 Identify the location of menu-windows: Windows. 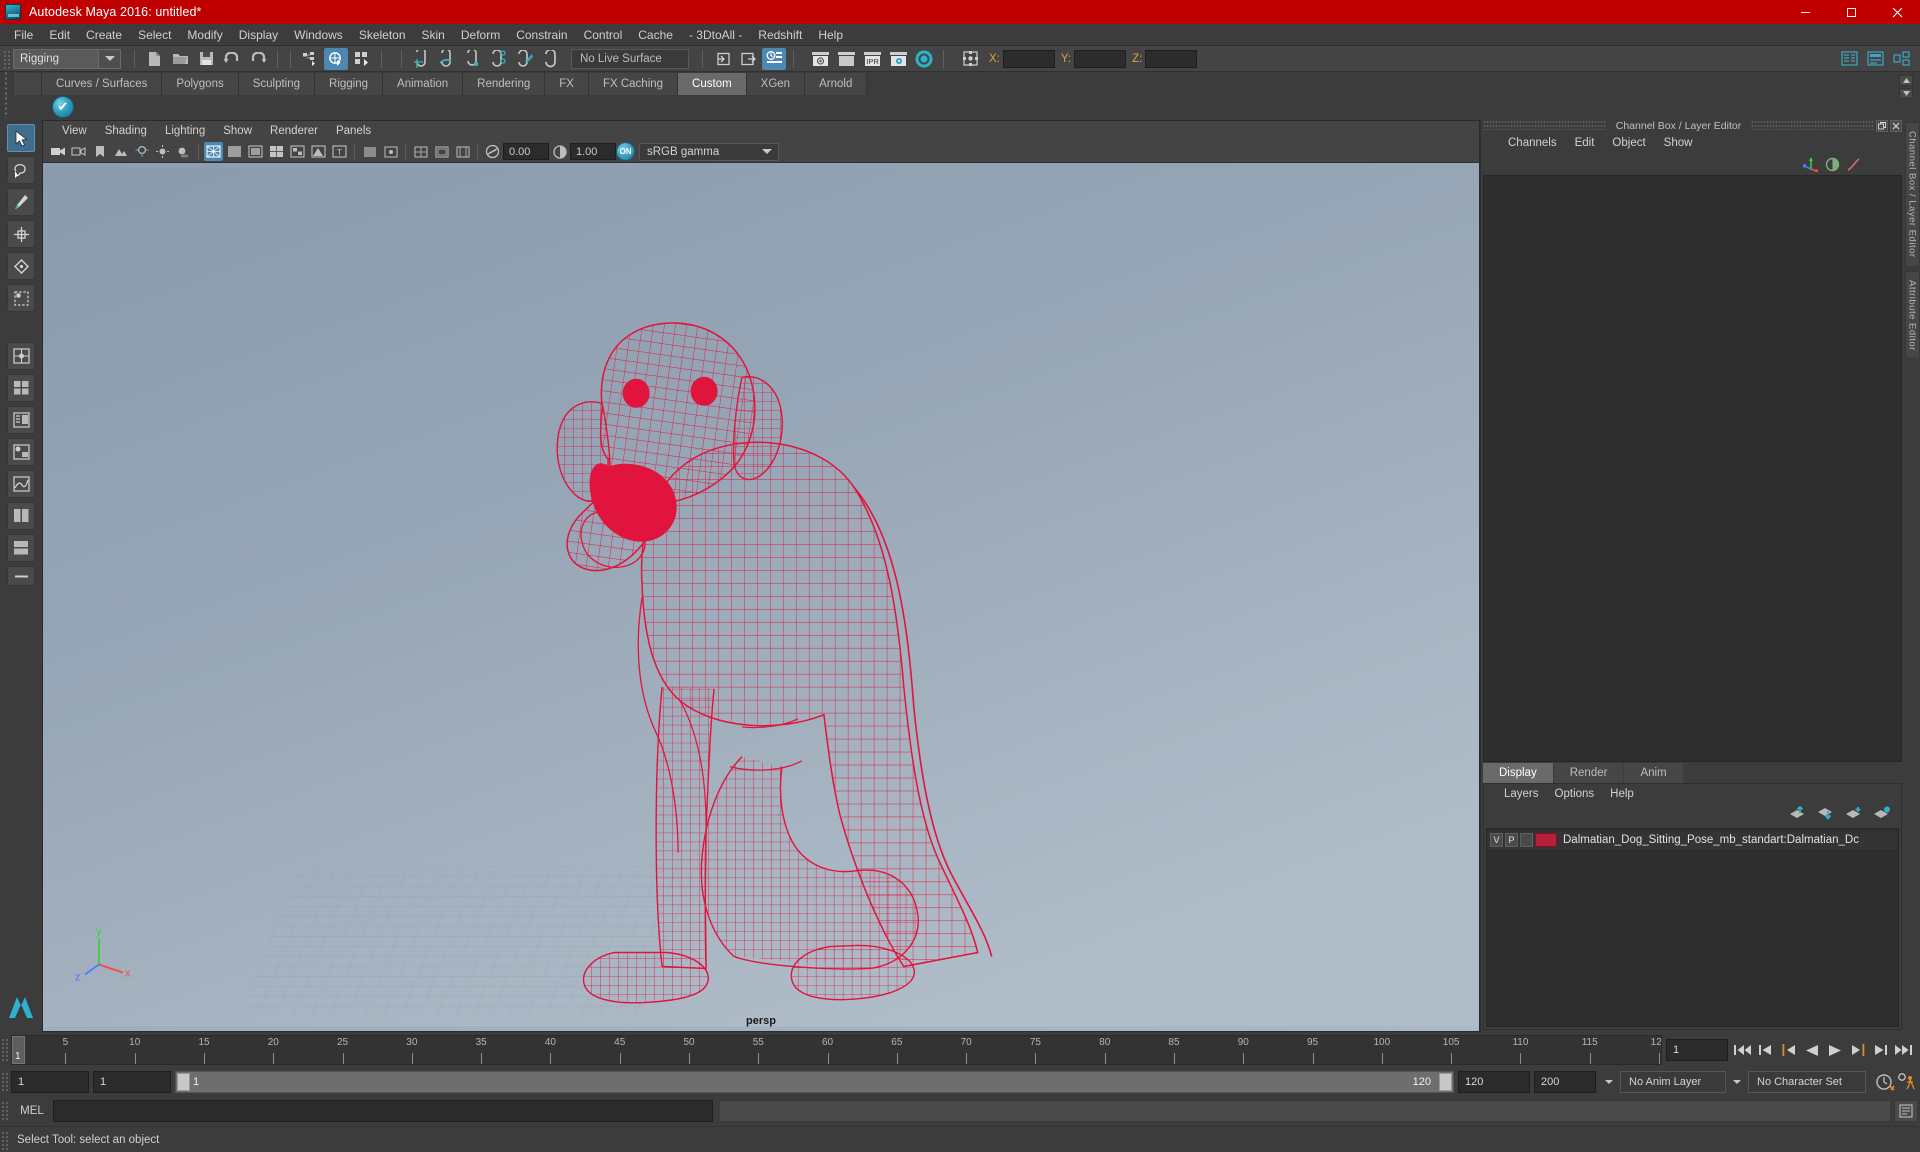
(318, 35).